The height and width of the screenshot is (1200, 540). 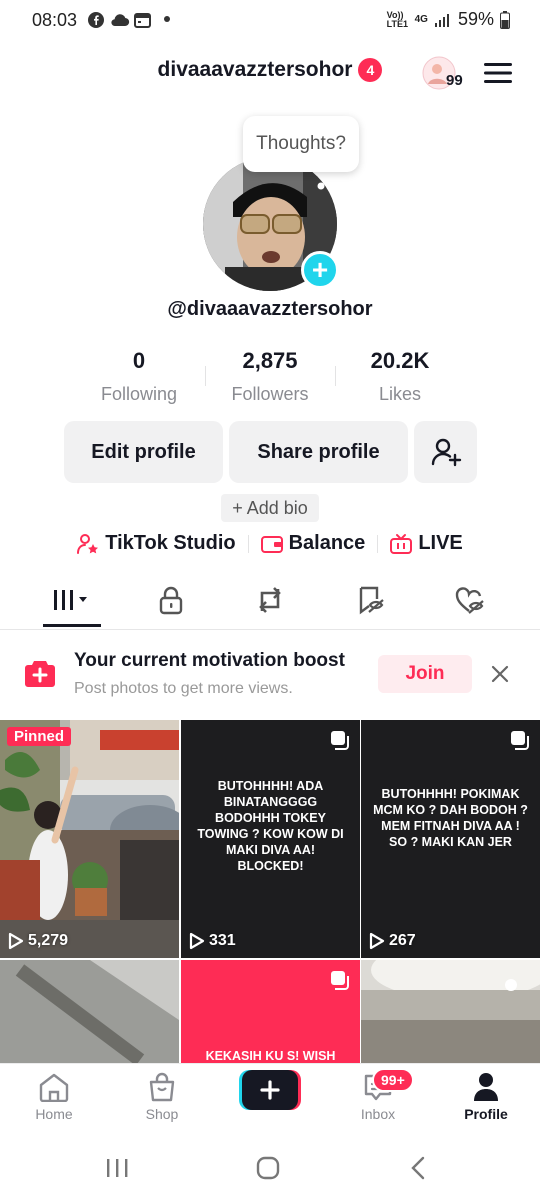 What do you see at coordinates (270, 20) in the screenshot?
I see `status-bar: 08:03 Vo)) LTE1 4G 59%` at bounding box center [270, 20].